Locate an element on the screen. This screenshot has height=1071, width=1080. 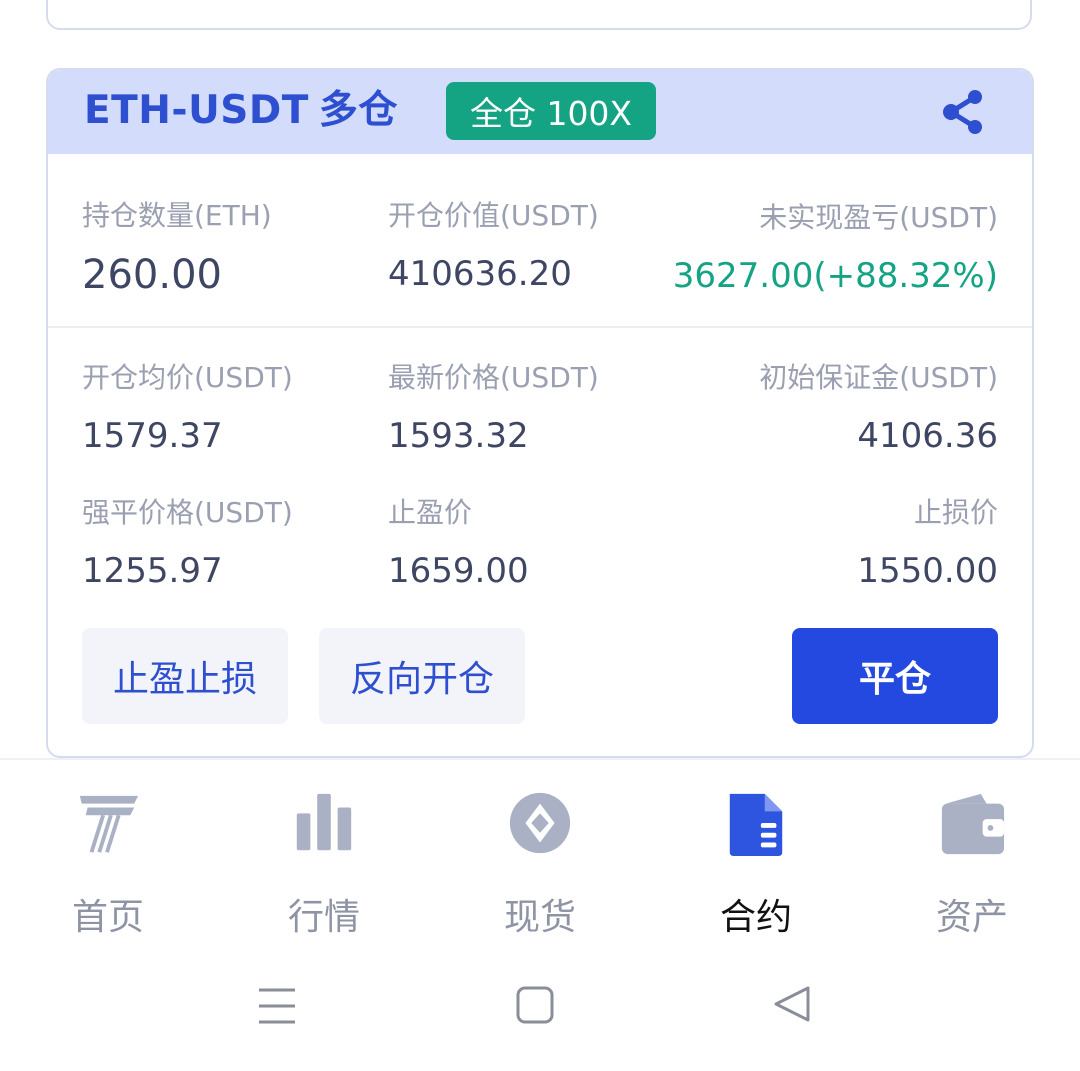
wallet-icon is located at coordinates (973, 824).